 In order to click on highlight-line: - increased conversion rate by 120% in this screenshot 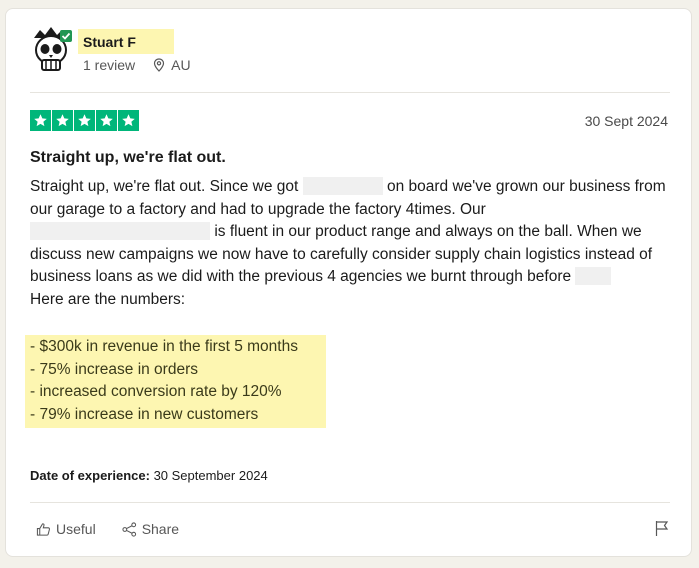, I will do `click(156, 392)`.